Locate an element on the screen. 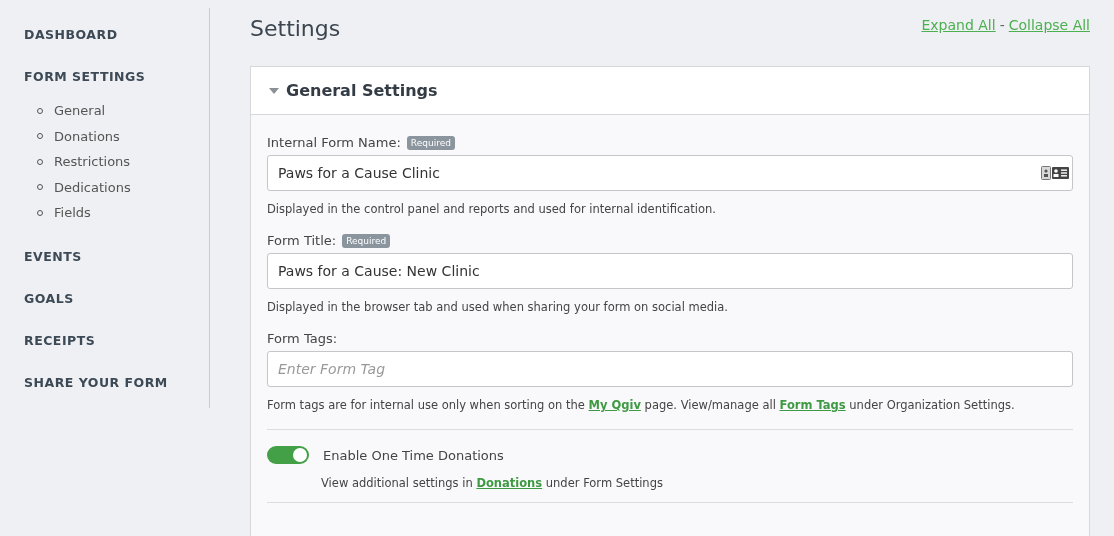  input-field: Enter Form Tag is located at coordinates (670, 369).